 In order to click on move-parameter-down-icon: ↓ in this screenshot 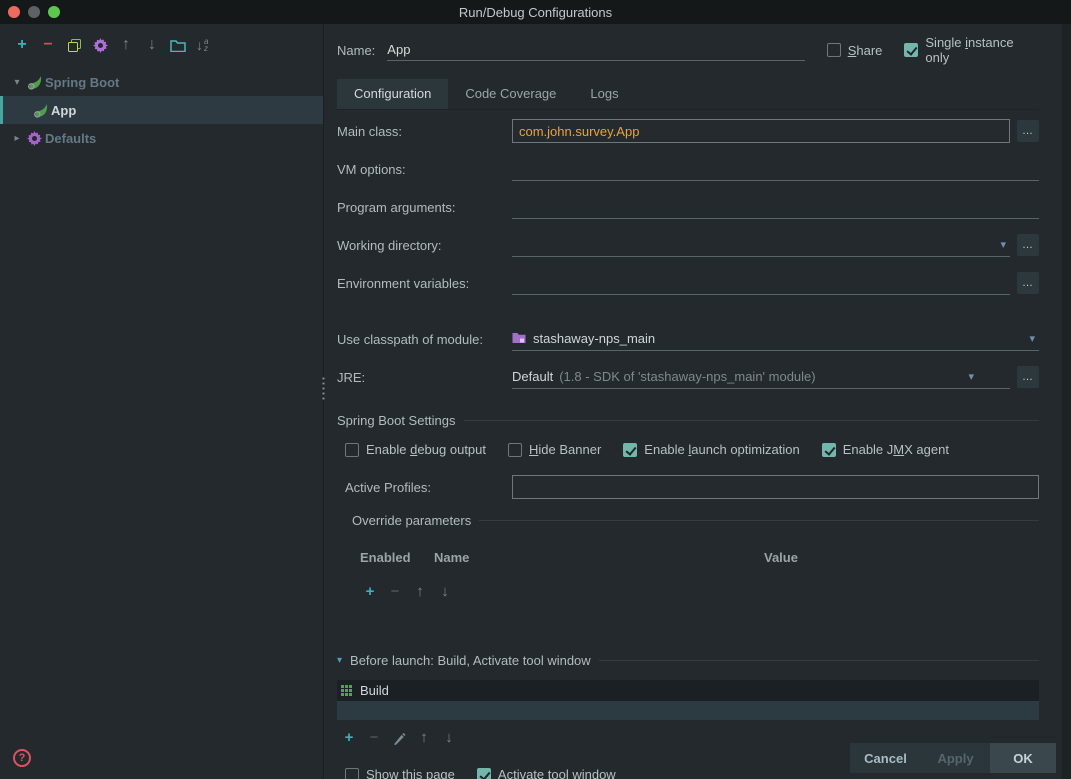, I will do `click(445, 592)`.